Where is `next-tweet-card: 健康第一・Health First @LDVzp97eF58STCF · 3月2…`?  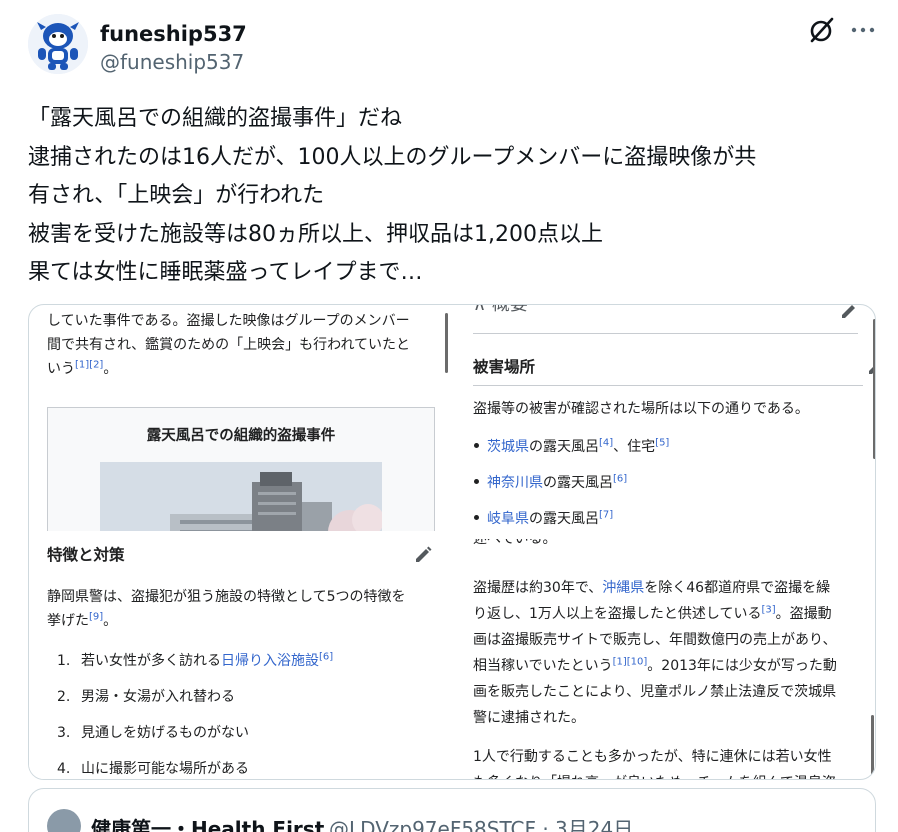 next-tweet-card: 健康第一・Health First @LDVzp97eF58STCF · 3月2… is located at coordinates (452, 810).